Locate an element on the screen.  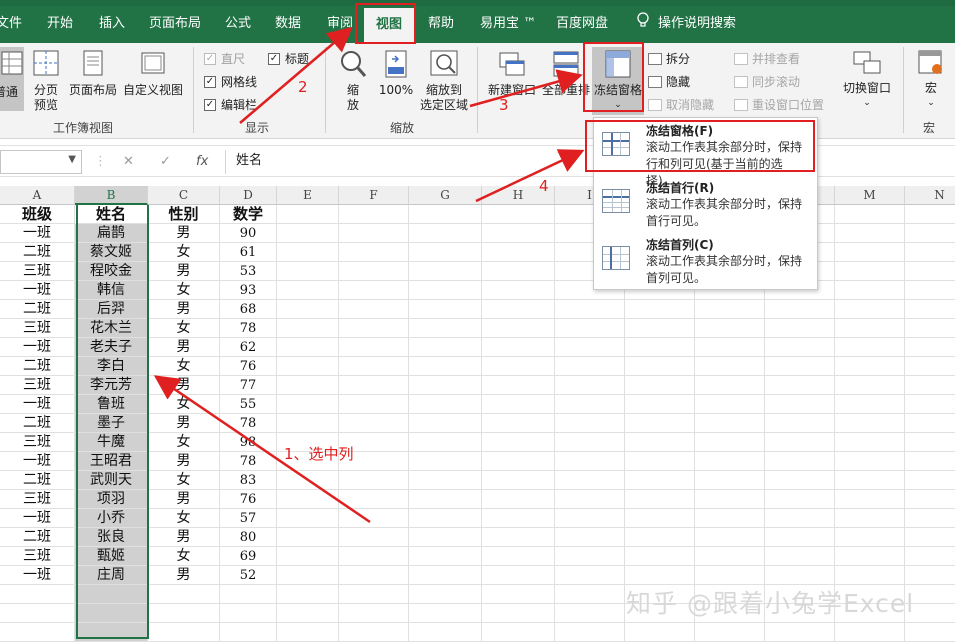
table-cell: 蔡文姬 is located at coordinates (111, 252).